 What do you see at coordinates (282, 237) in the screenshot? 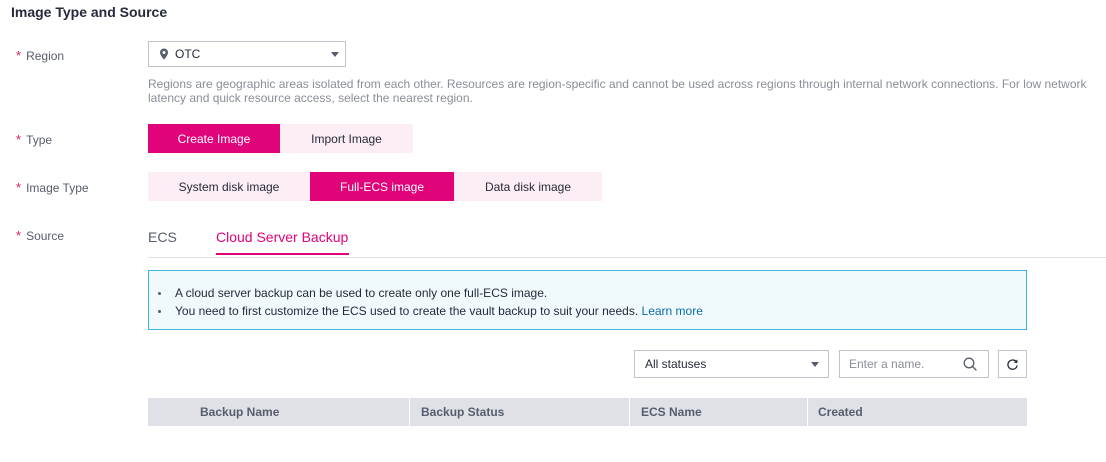
I see `tab-cloud-server-backup: Cloud Server Backup` at bounding box center [282, 237].